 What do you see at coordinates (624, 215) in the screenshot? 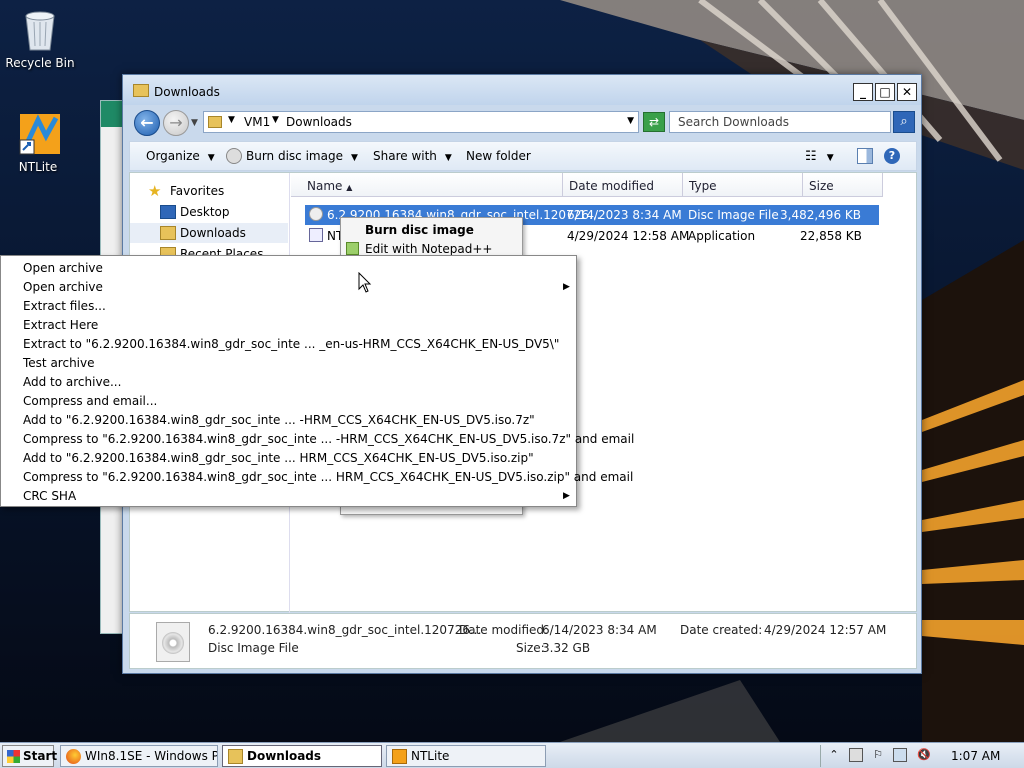
I see `file-date: 6/14/2023 8:34 AM` at bounding box center [624, 215].